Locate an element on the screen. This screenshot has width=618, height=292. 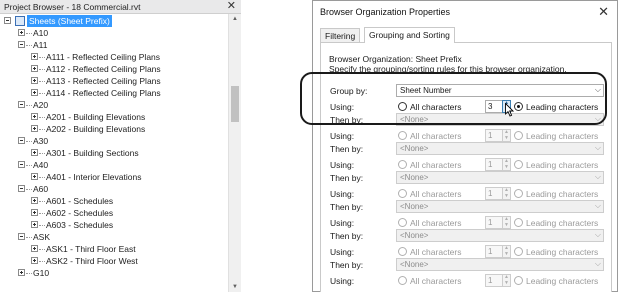
scroll-up-icon: ▲ is located at coordinates (235, 19).